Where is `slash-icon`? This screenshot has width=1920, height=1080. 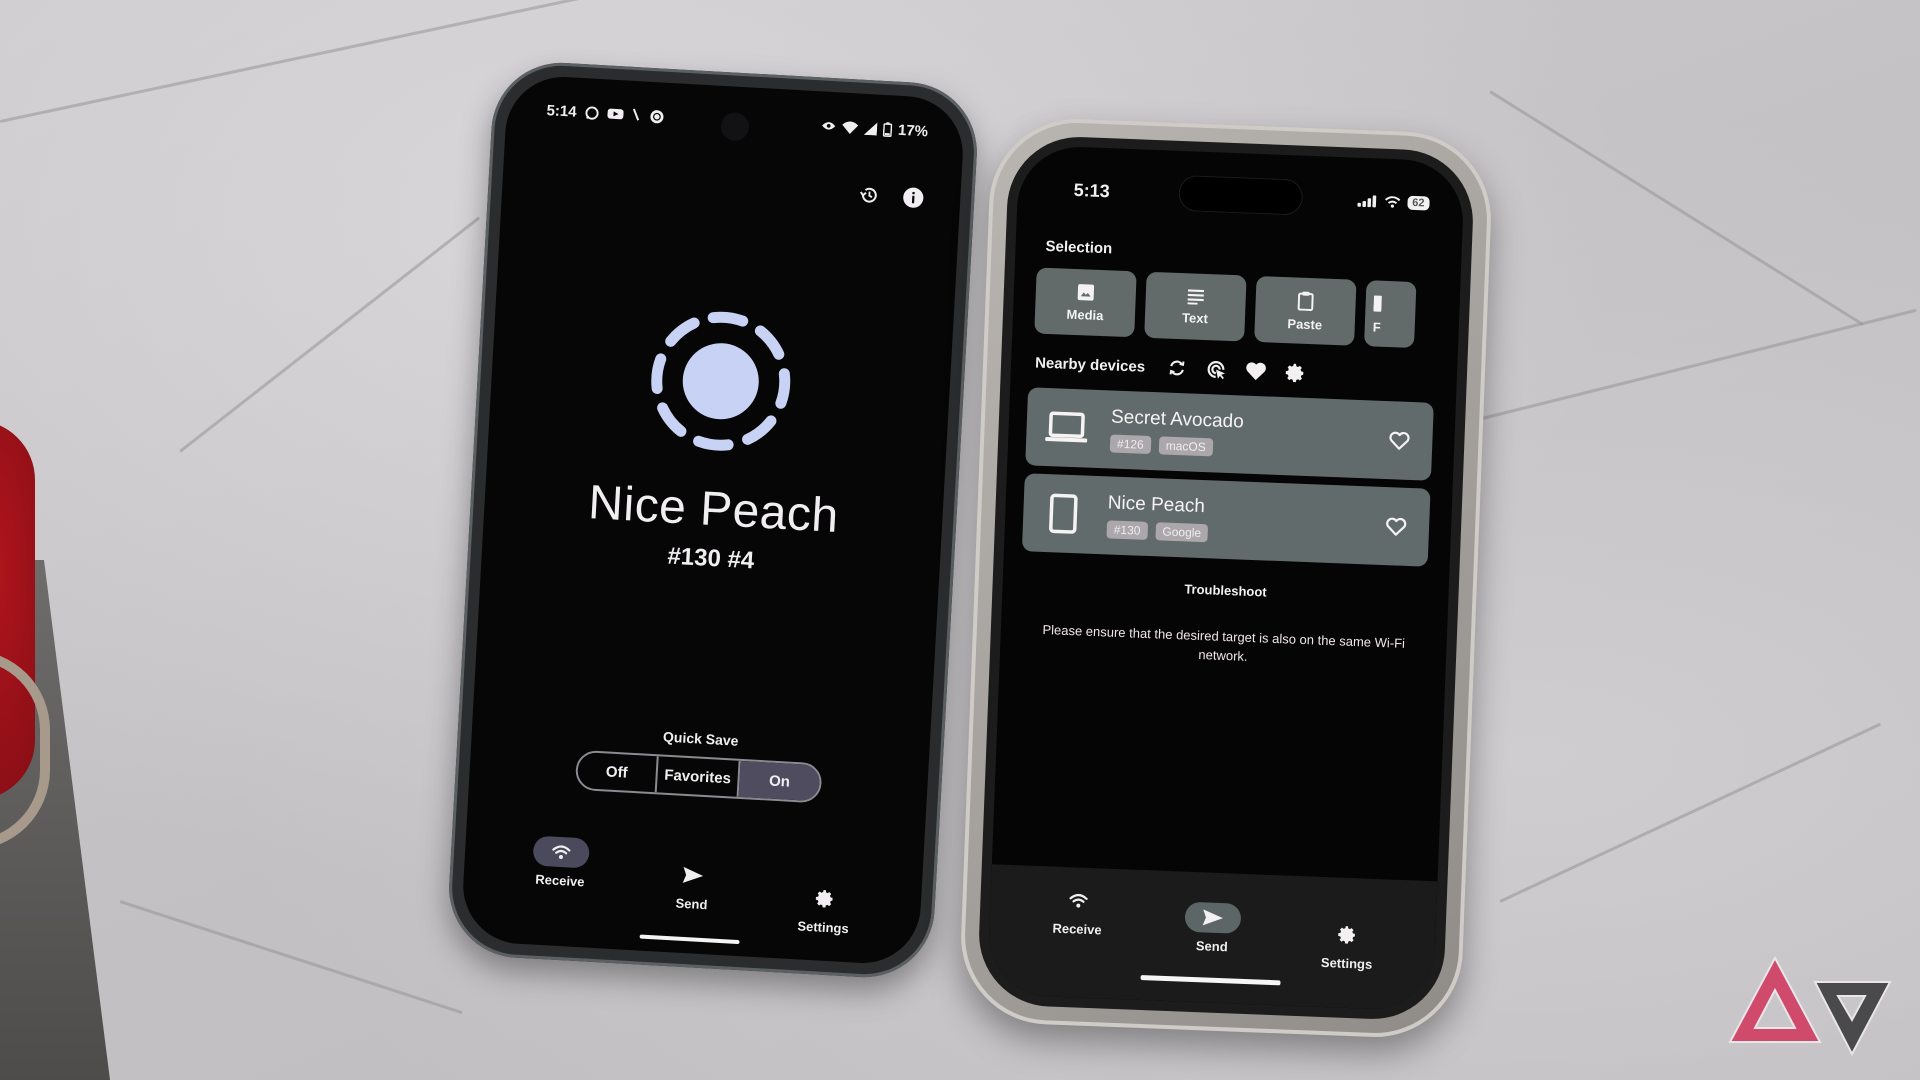 slash-icon is located at coordinates (636, 114).